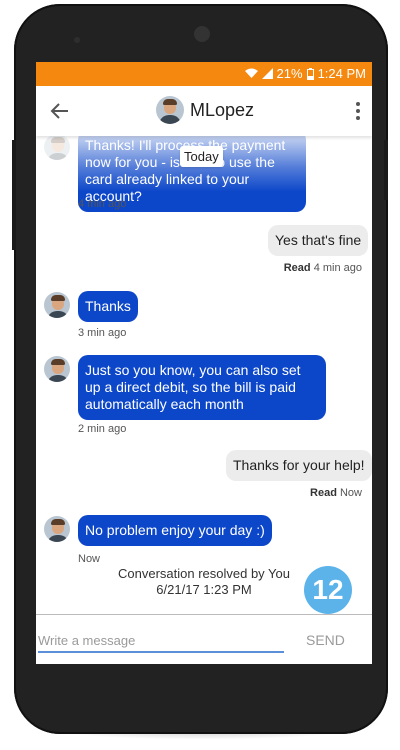 The image size is (400, 750). Describe the element at coordinates (202, 34) in the screenshot. I see `front-camera` at that location.